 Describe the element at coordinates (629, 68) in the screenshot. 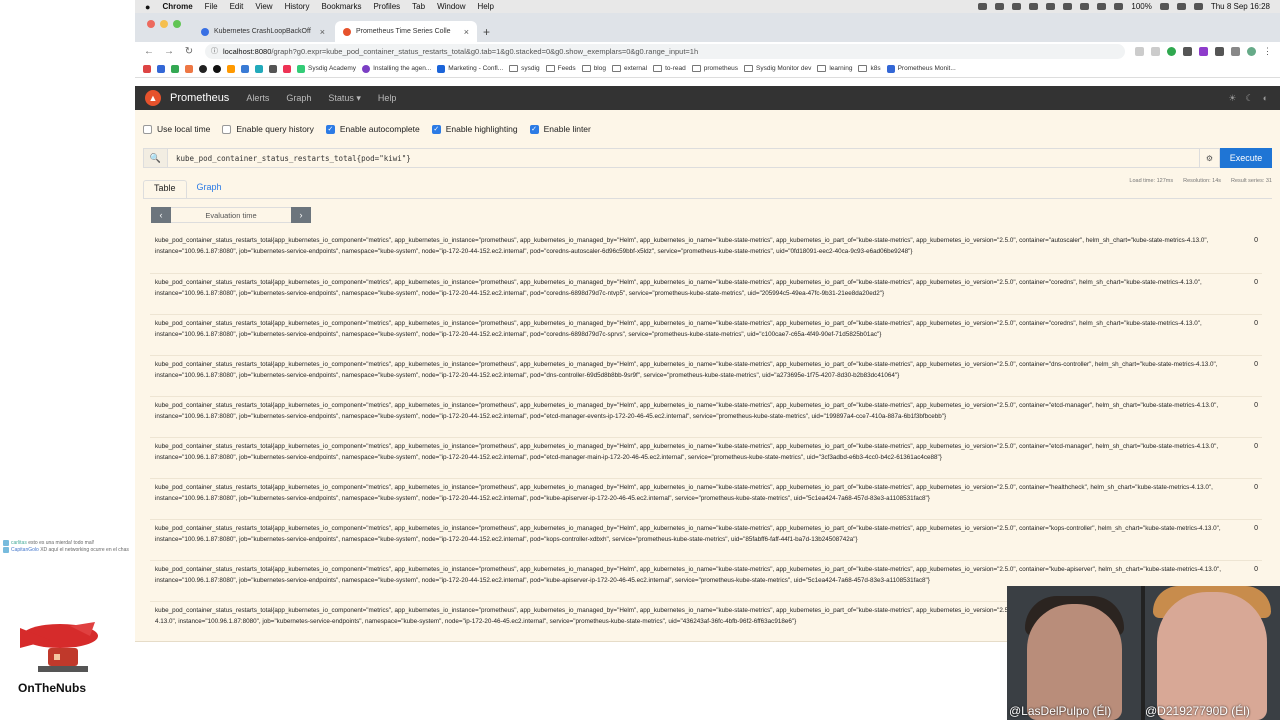

I see `bookmark-folder-external: external` at that location.